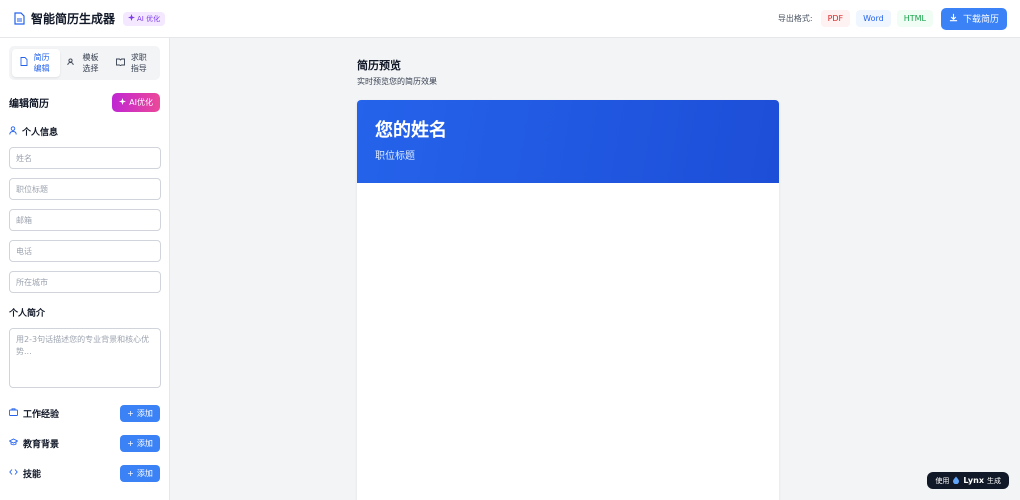  Describe the element at coordinates (84, 443) in the screenshot. I see `education-section: 教育背景 + 添加` at that location.